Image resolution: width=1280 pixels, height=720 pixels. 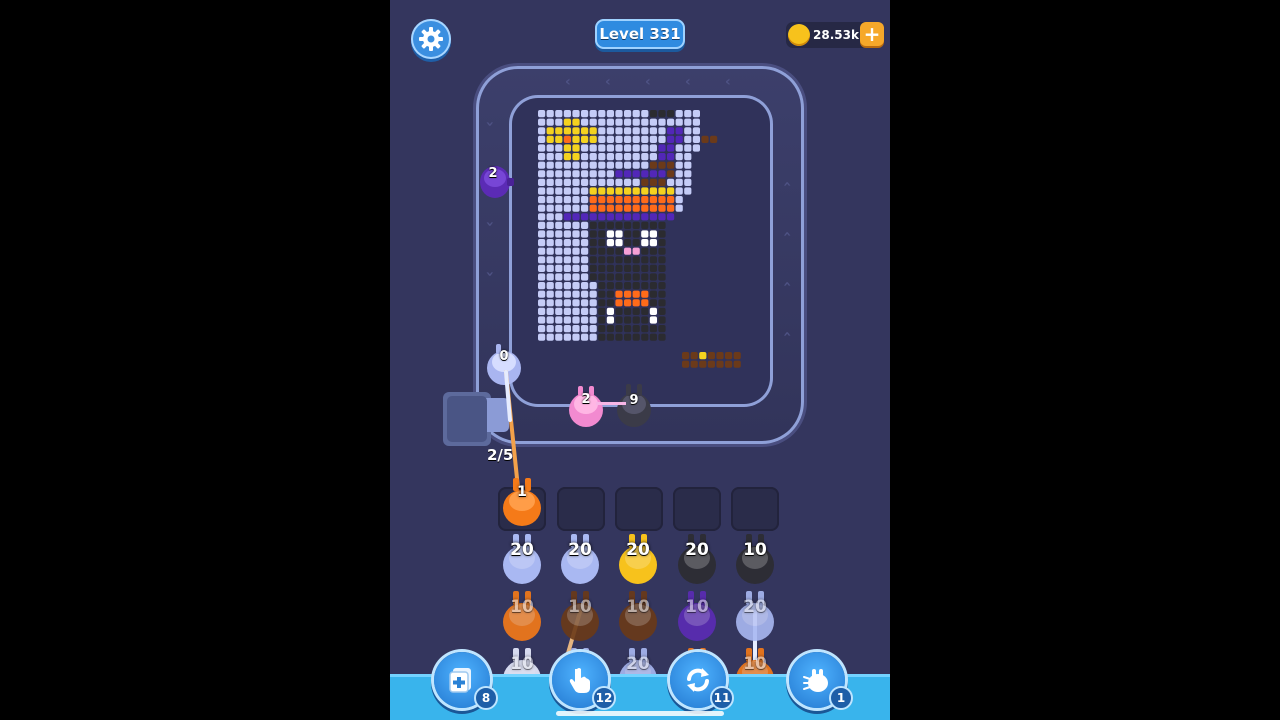 I want to click on shuffle-booster: 11, so click(x=702, y=681).